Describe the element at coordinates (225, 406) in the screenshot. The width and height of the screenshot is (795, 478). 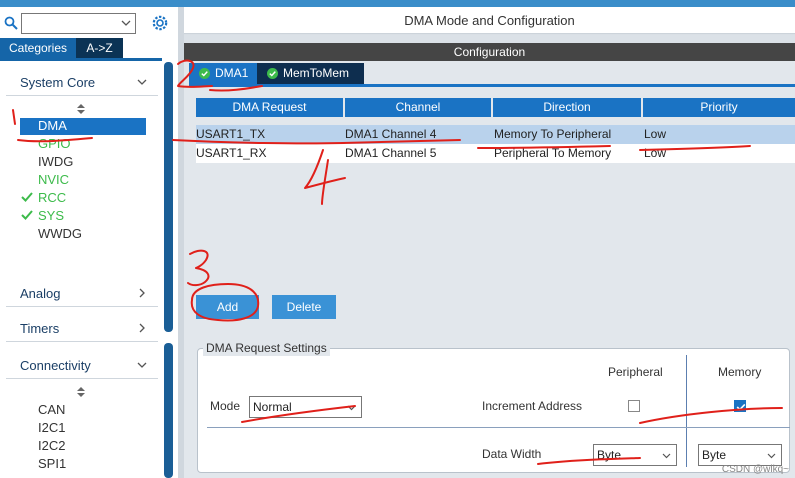
I see `mode-label: Mode` at that location.